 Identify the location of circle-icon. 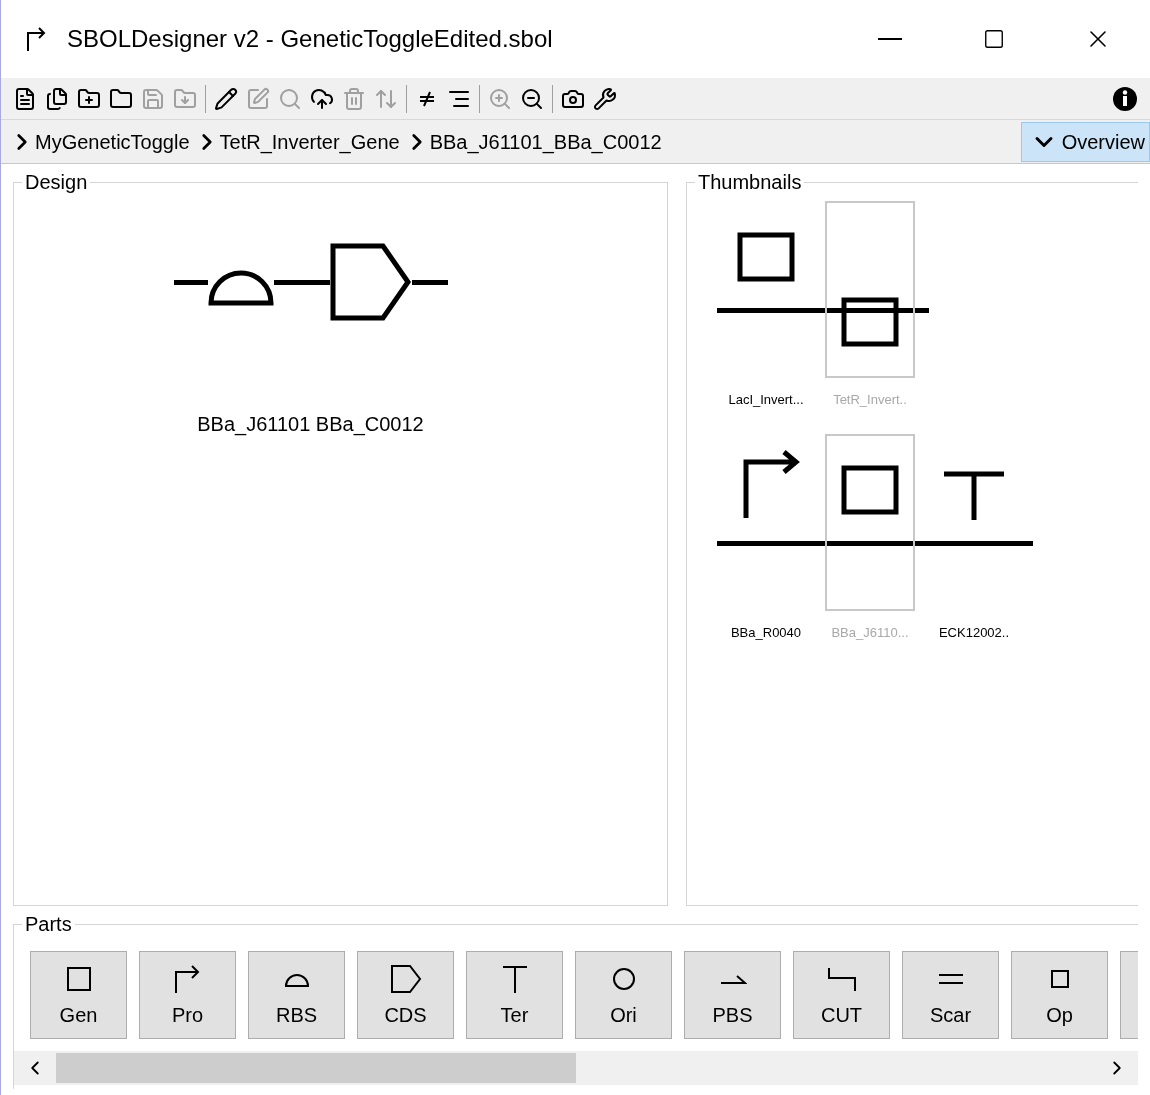
(623, 979).